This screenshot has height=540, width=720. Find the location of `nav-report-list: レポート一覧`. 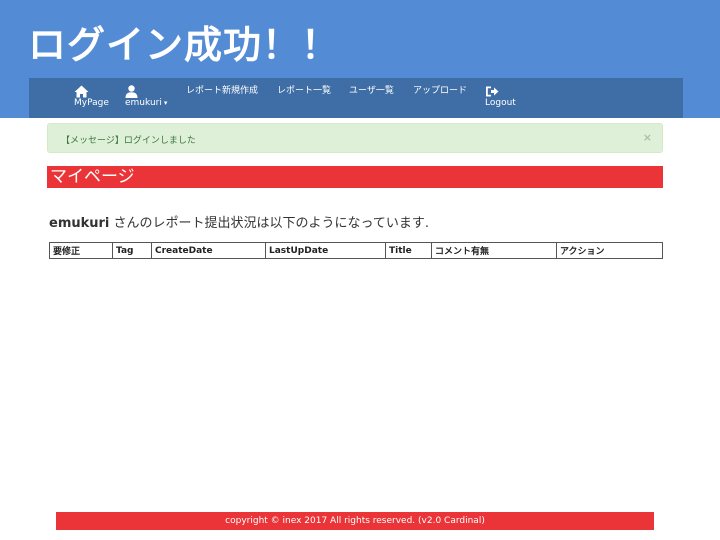

nav-report-list: レポート一覧 is located at coordinates (304, 91).